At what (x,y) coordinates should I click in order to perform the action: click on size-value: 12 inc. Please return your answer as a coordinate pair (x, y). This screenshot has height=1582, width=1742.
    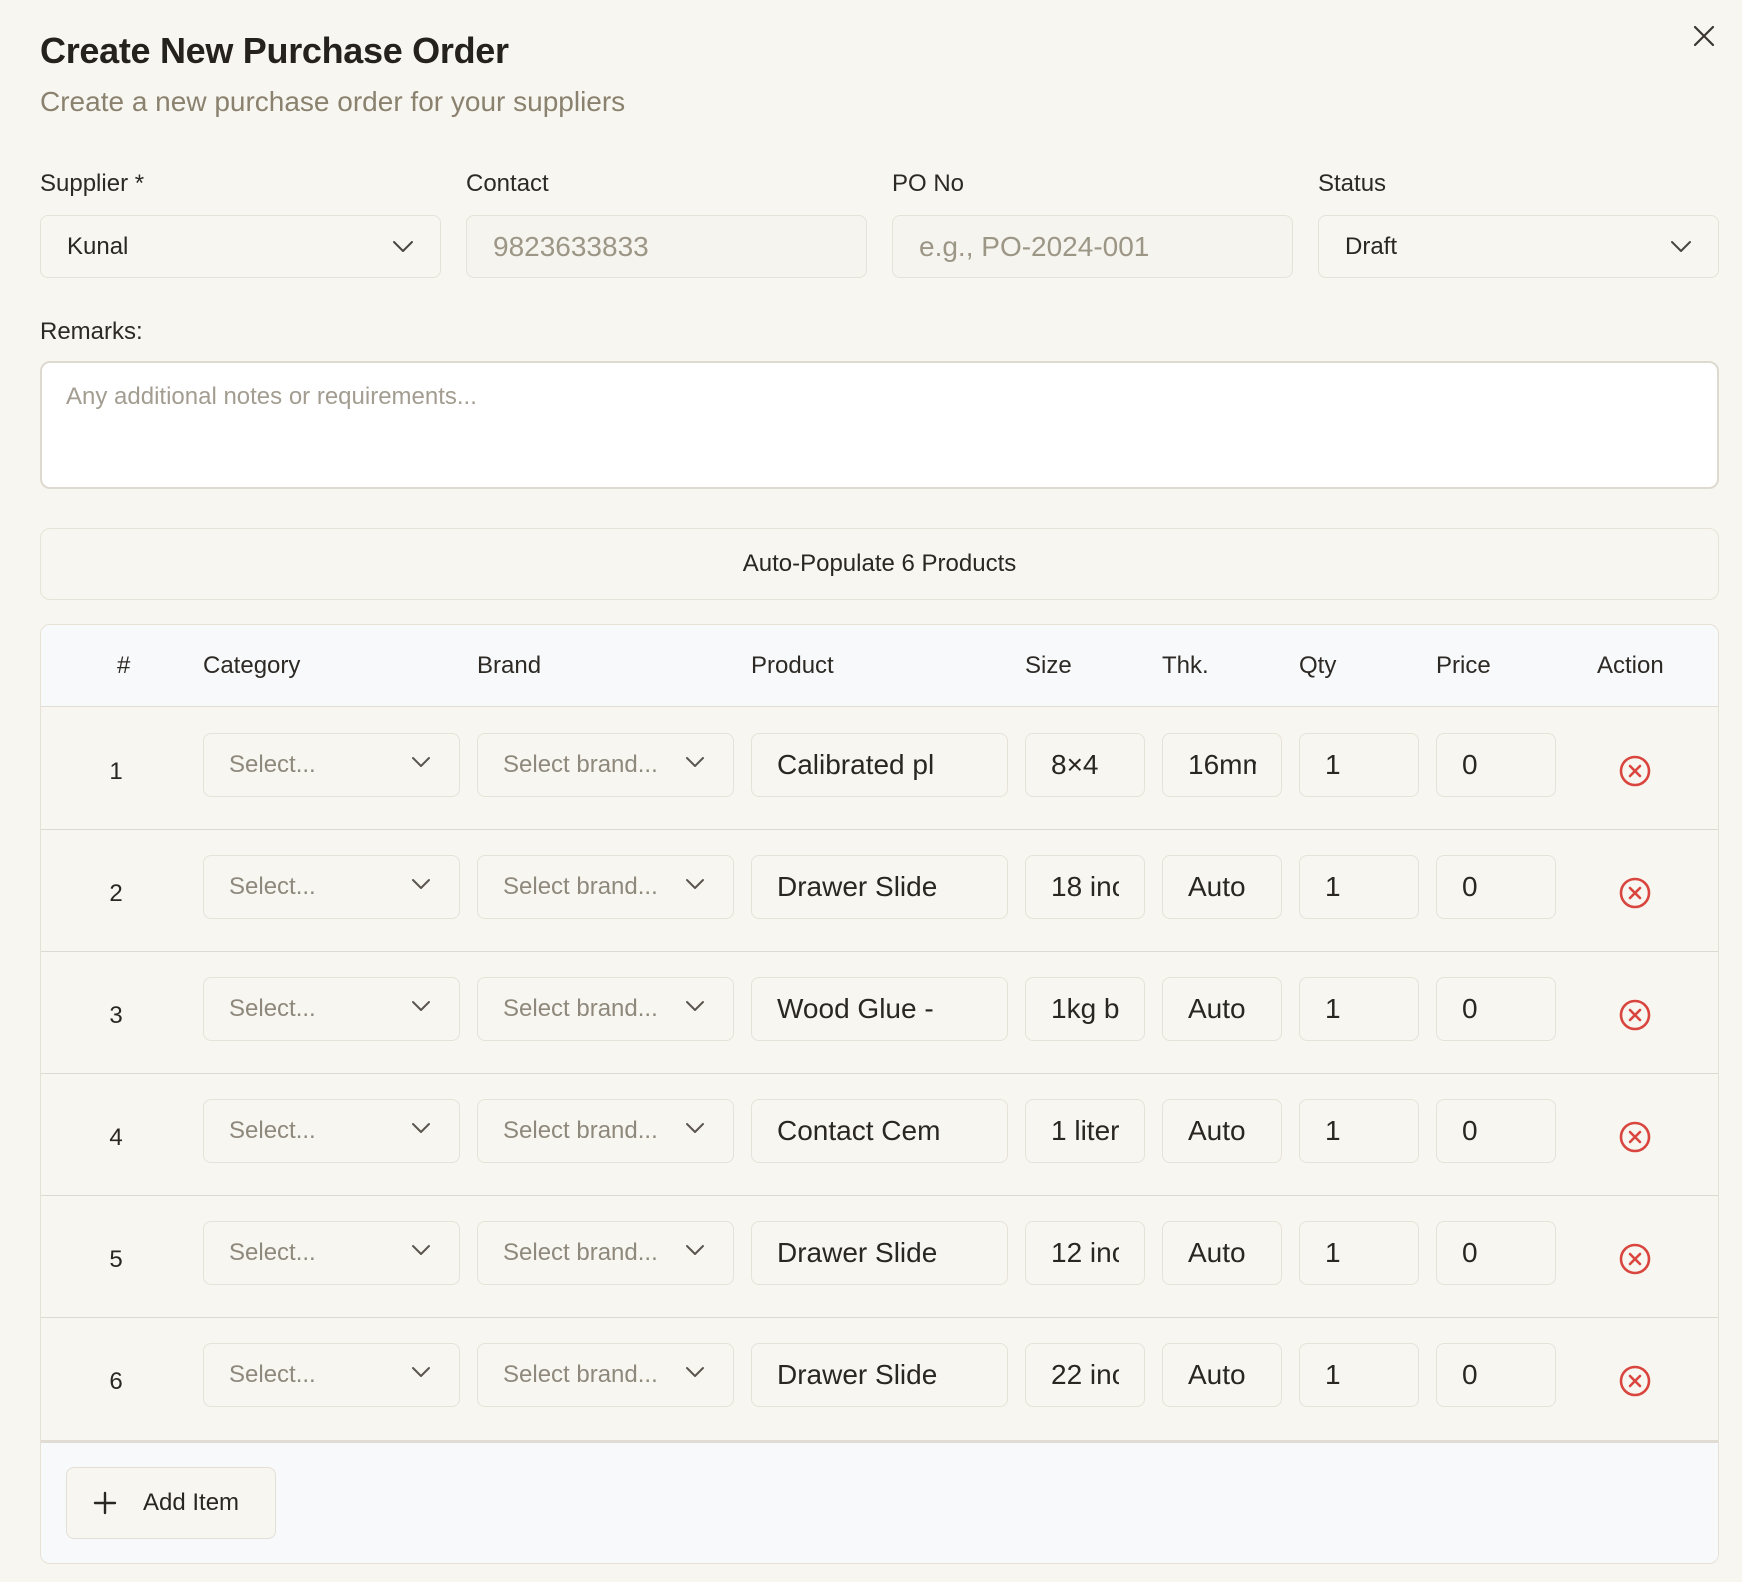
    Looking at the image, I should click on (1085, 1252).